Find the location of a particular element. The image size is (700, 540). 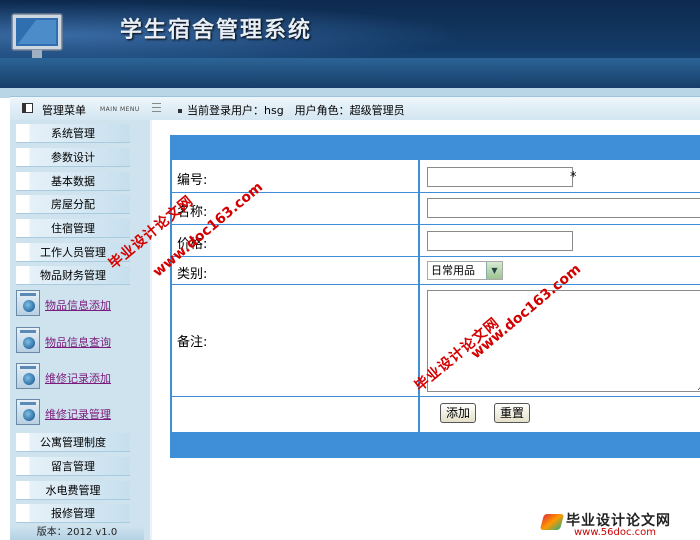

name-input is located at coordinates (563, 208).